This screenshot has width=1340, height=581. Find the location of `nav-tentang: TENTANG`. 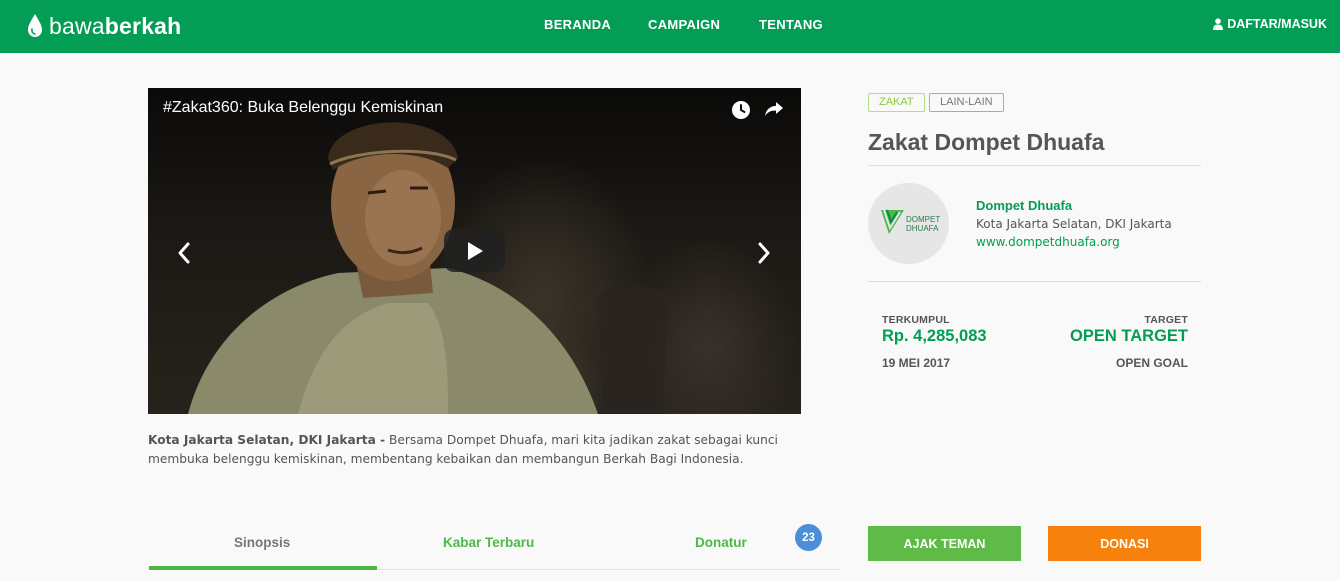

nav-tentang: TENTANG is located at coordinates (791, 24).